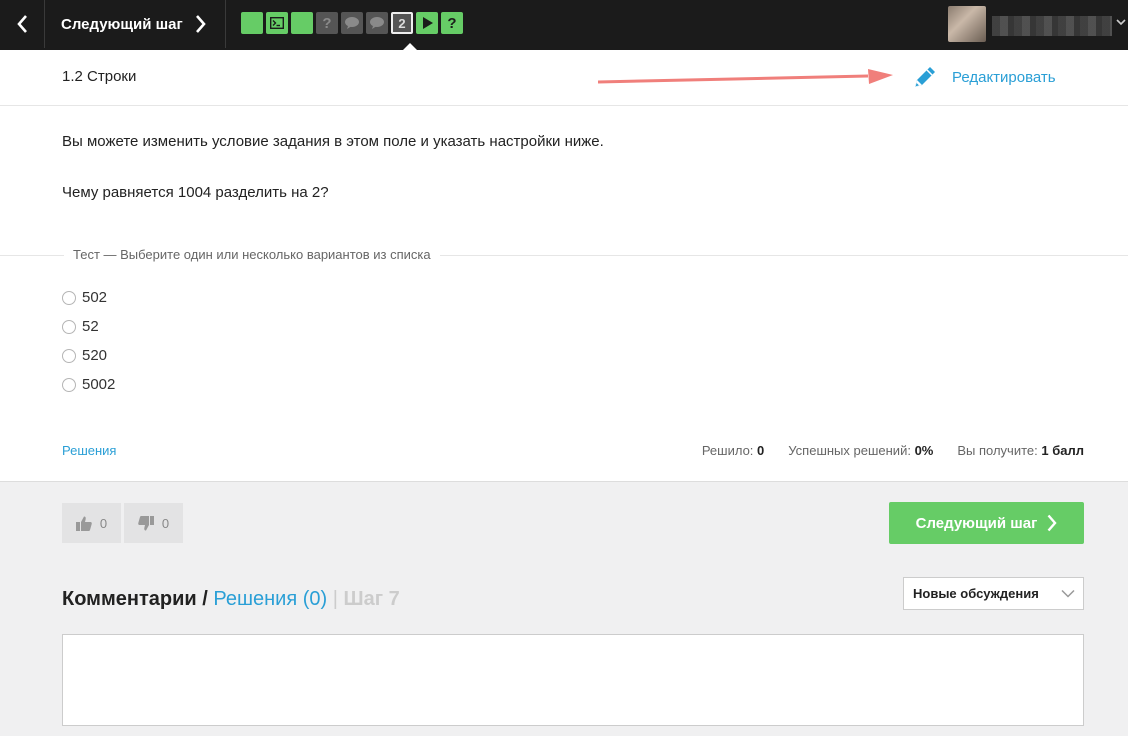 This screenshot has height=736, width=1128. Describe the element at coordinates (727, 450) in the screenshot. I see `solved-label: Решило:` at that location.